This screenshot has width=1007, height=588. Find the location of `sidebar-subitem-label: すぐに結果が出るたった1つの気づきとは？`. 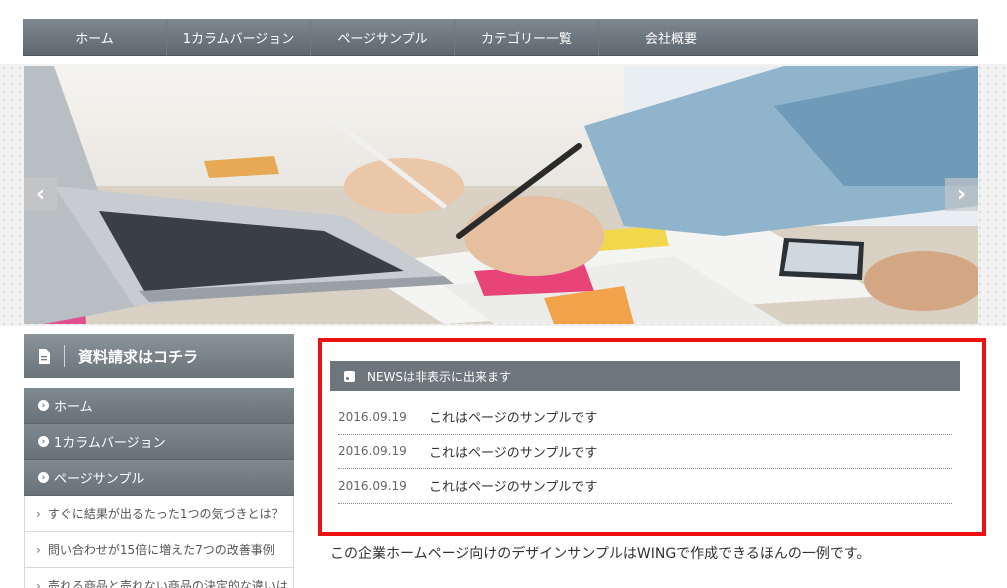

sidebar-subitem-label: すぐに結果が出るたった1つの気づきとは？ is located at coordinates (165, 514).